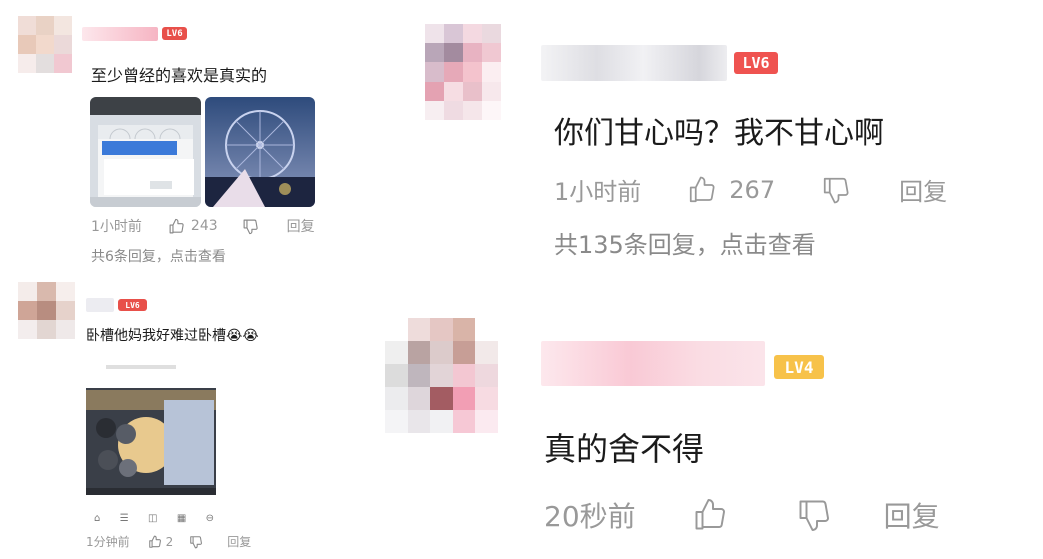 This screenshot has height=559, width=1043. I want to click on toolbar-icon-1: ⌂, so click(97, 518).